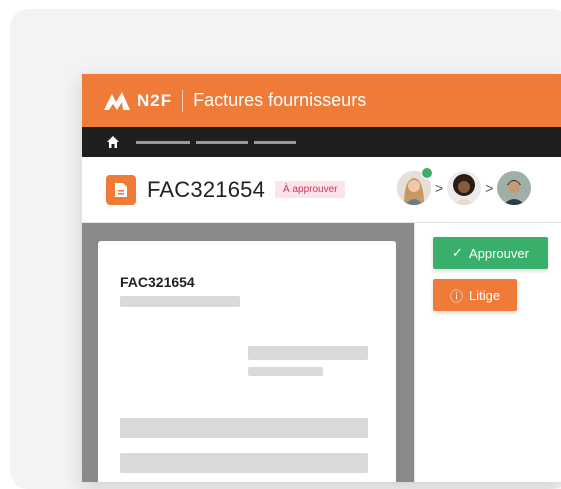 Image resolution: width=561 pixels, height=489 pixels. What do you see at coordinates (456, 296) in the screenshot?
I see `info-icon: ⓘ` at bounding box center [456, 296].